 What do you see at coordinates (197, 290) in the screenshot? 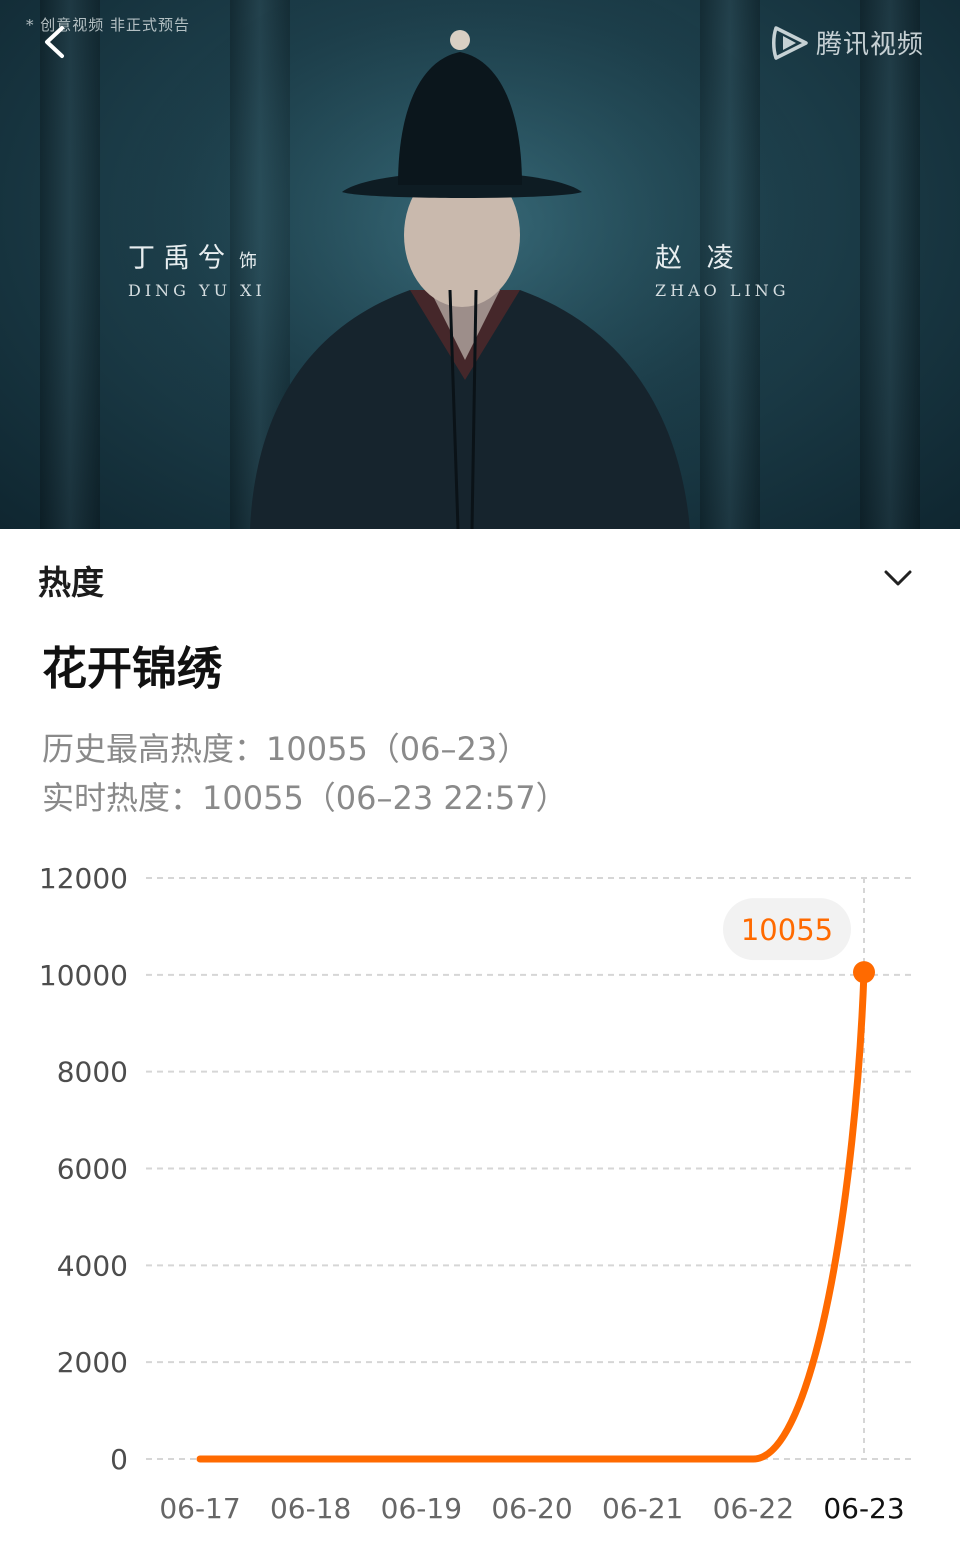
I see `cast-roman: DING YU XI` at bounding box center [197, 290].